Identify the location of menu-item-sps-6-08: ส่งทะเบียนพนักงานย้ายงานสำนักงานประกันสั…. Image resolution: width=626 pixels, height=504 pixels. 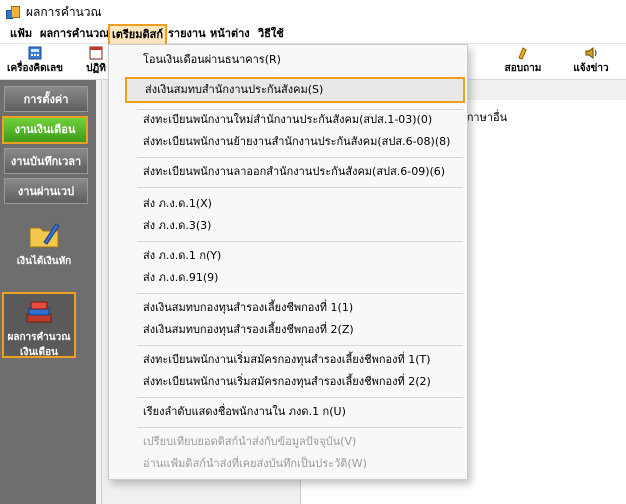
(288, 142).